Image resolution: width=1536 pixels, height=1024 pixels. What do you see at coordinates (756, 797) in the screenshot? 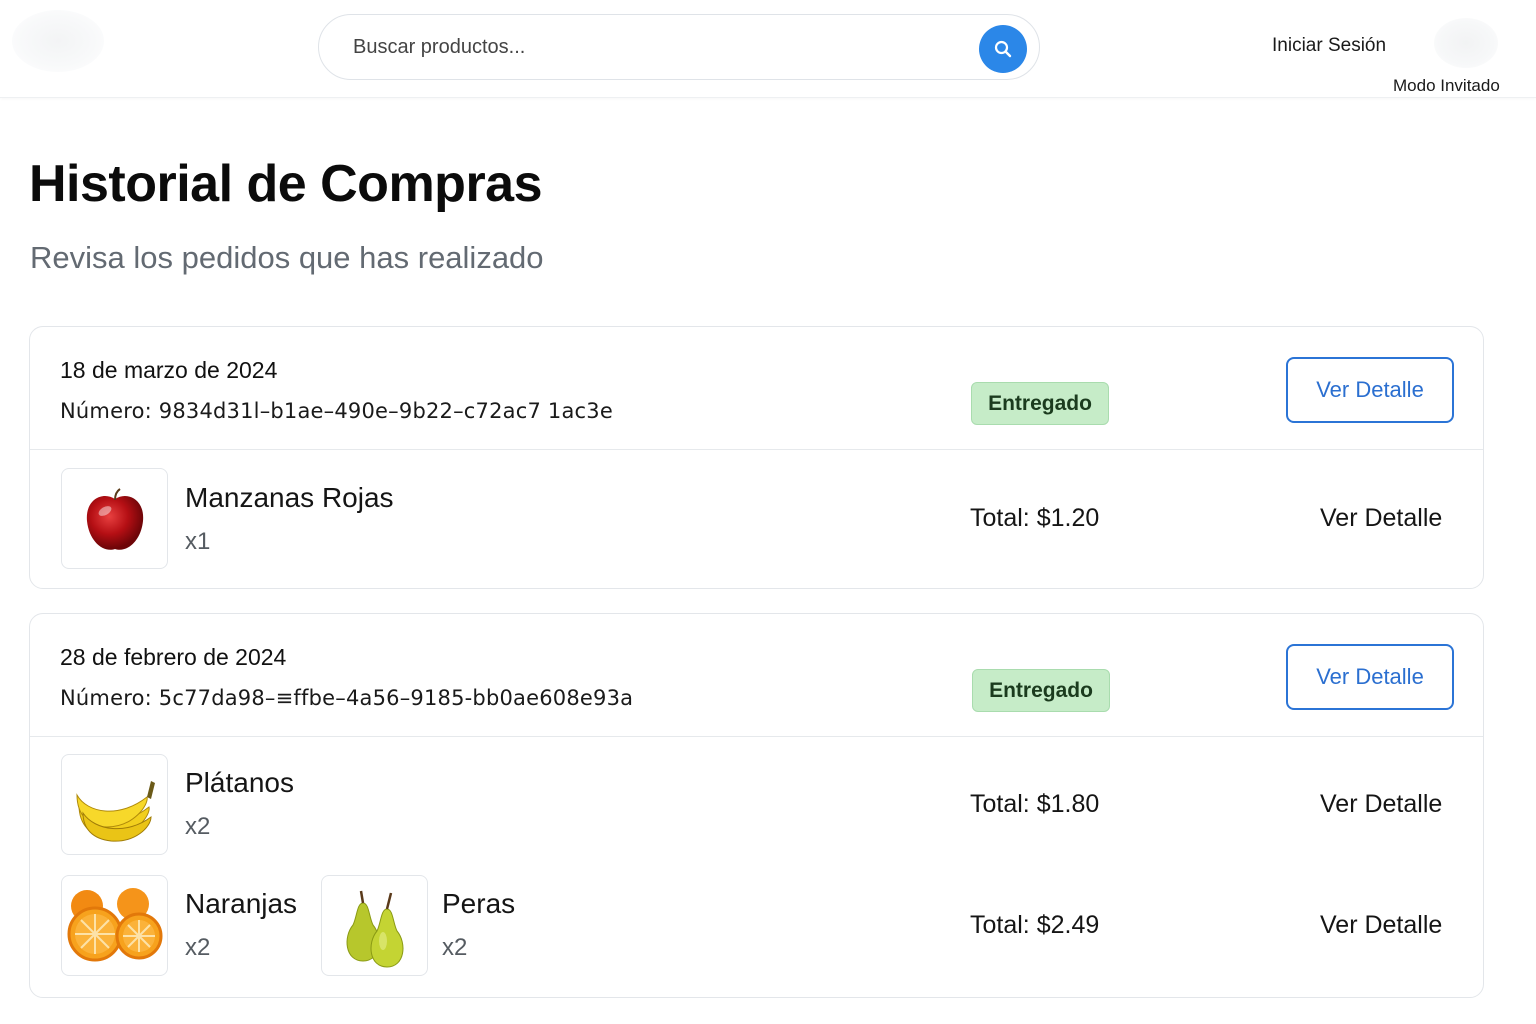
I see `order-item-row: Plátanos x2 Total: $1.80 Ver Detalle` at bounding box center [756, 797].